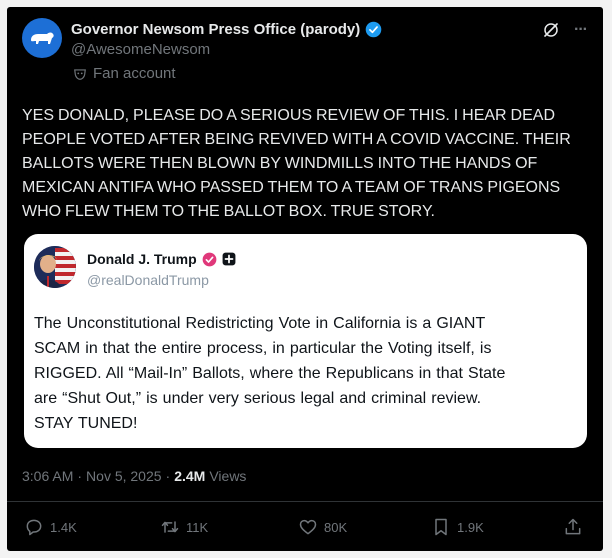  I want to click on truth-verified-badge-icon, so click(209, 259).